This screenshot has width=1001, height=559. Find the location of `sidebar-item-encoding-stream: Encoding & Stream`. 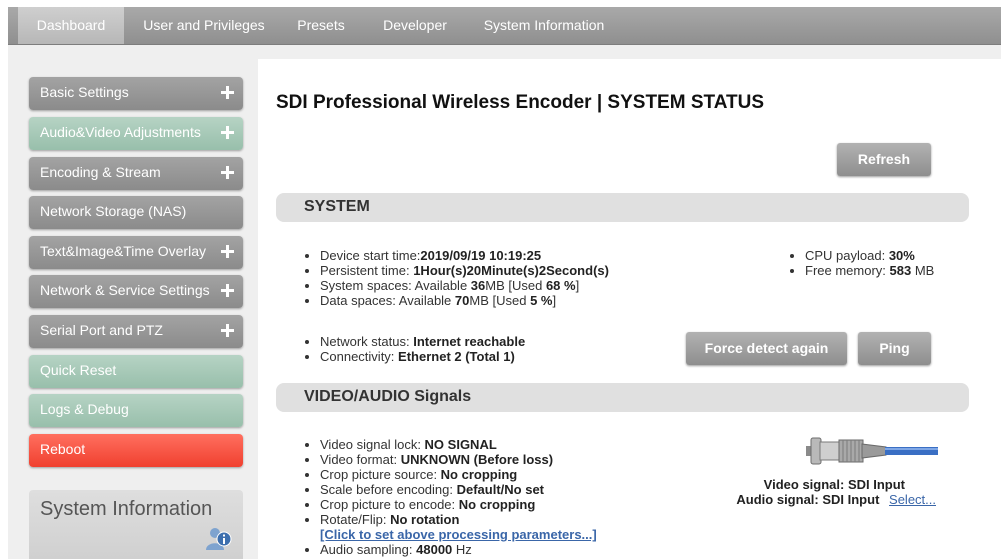

sidebar-item-encoding-stream: Encoding & Stream is located at coordinates (136, 173).